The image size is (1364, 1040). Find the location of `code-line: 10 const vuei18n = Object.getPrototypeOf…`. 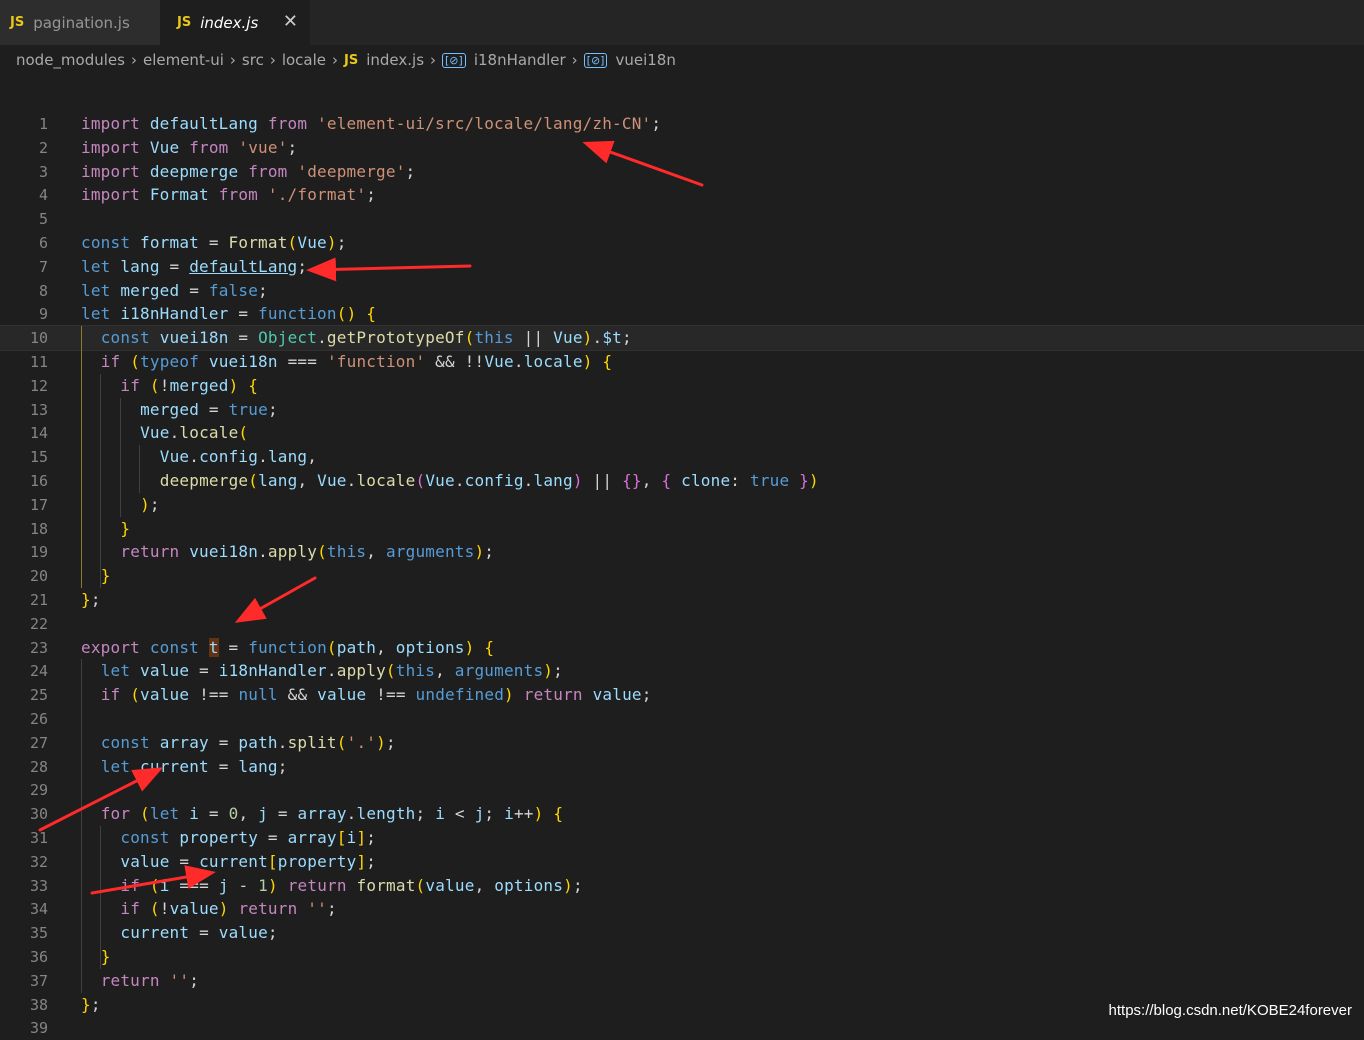

code-line: 10 const vuei18n = Object.getPrototypeOf… is located at coordinates (682, 338).